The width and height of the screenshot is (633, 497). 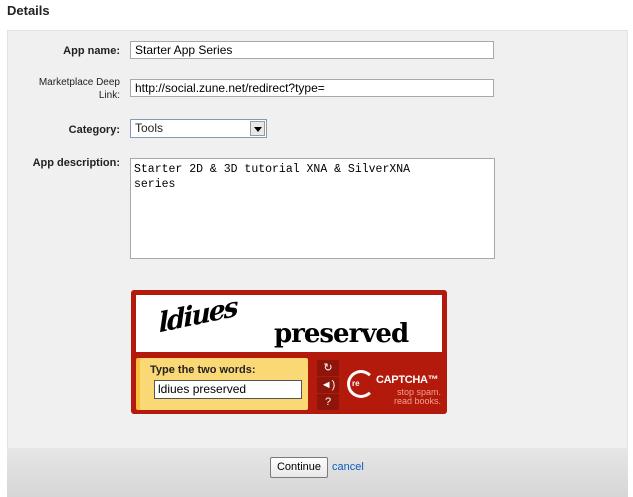 I want to click on help-icon: ?, so click(x=328, y=402).